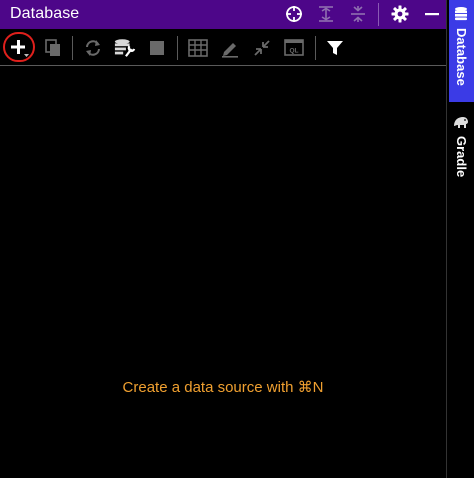  I want to click on crosshair-icon, so click(294, 14).